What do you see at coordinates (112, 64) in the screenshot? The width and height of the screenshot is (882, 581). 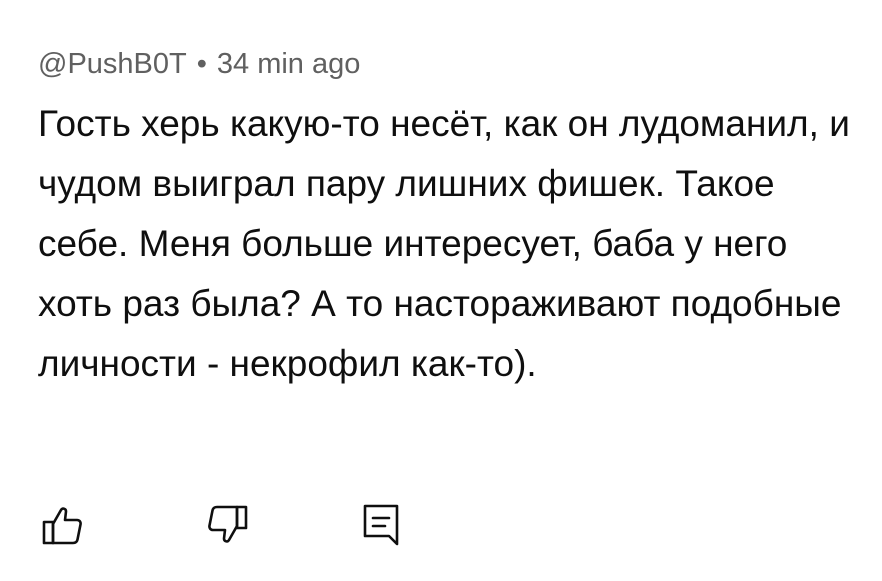 I see `comment-author: @PushB0T` at bounding box center [112, 64].